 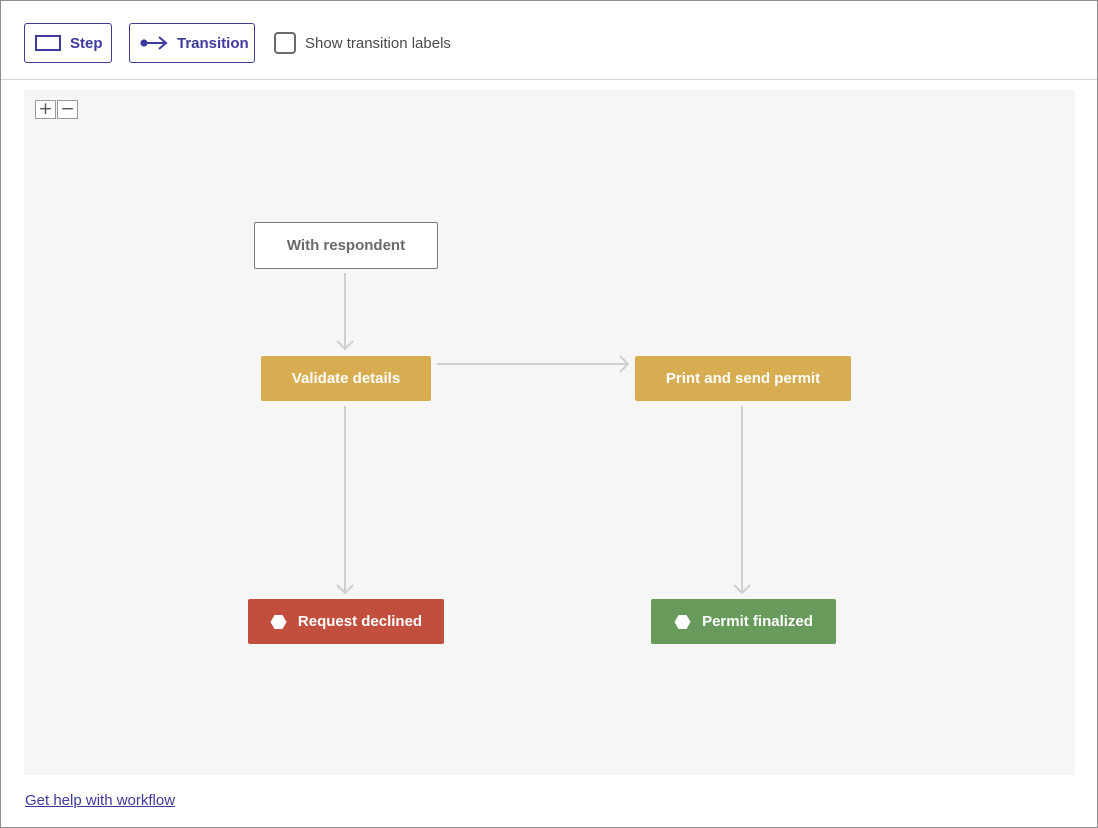 What do you see at coordinates (549, 40) in the screenshot?
I see `toolbar: Step Transition Show transition labels` at bounding box center [549, 40].